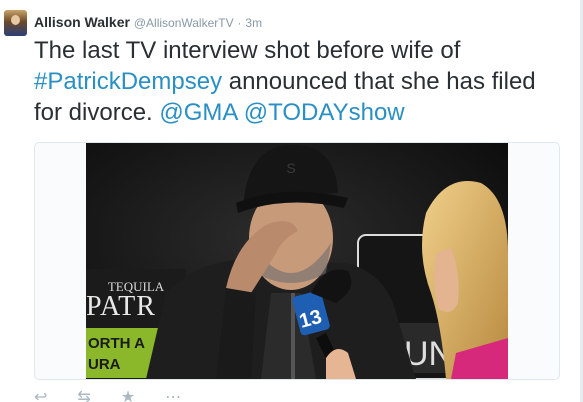  I want to click on reply-icon: ↩, so click(40, 395).